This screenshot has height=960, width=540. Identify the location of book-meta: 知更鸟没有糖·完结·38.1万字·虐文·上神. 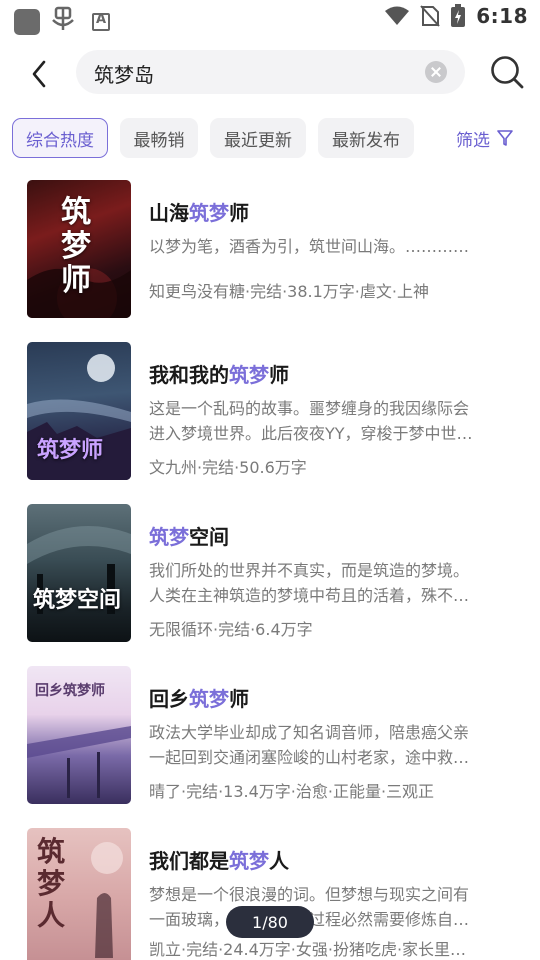
(289, 291).